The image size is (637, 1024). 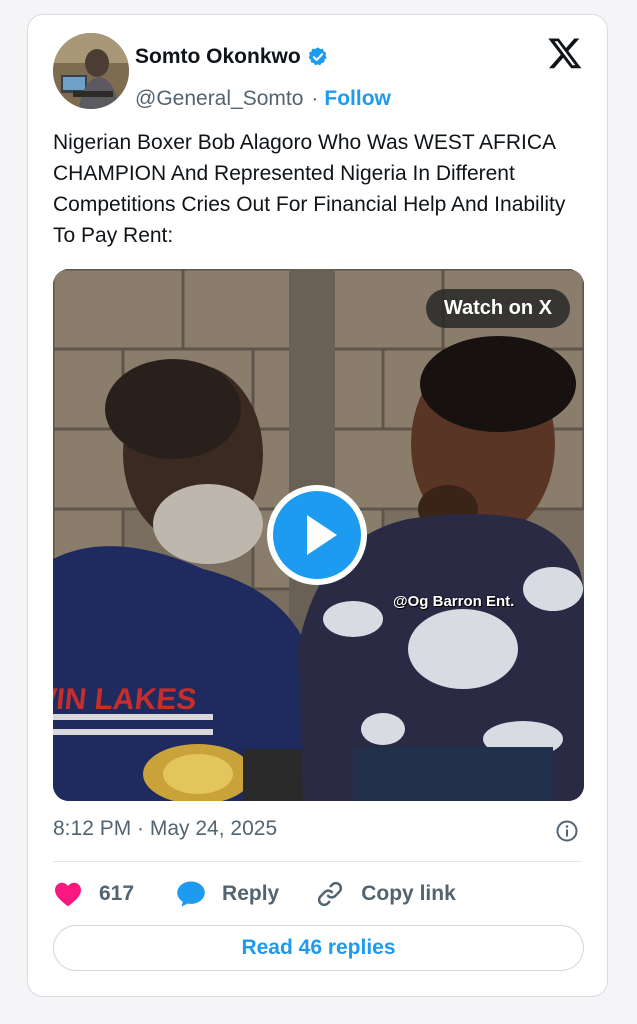 I want to click on author-name-row: Somto Okonkwo, so click(x=232, y=57).